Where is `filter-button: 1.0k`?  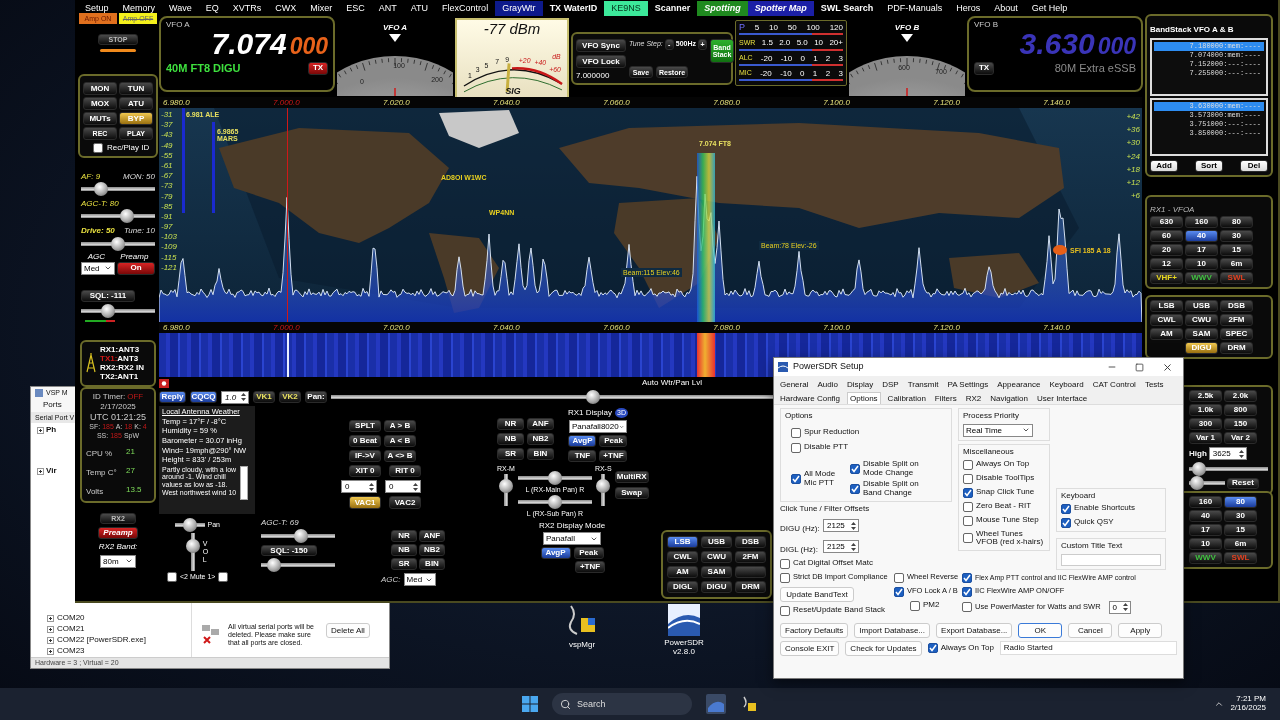 filter-button: 1.0k is located at coordinates (1205, 410).